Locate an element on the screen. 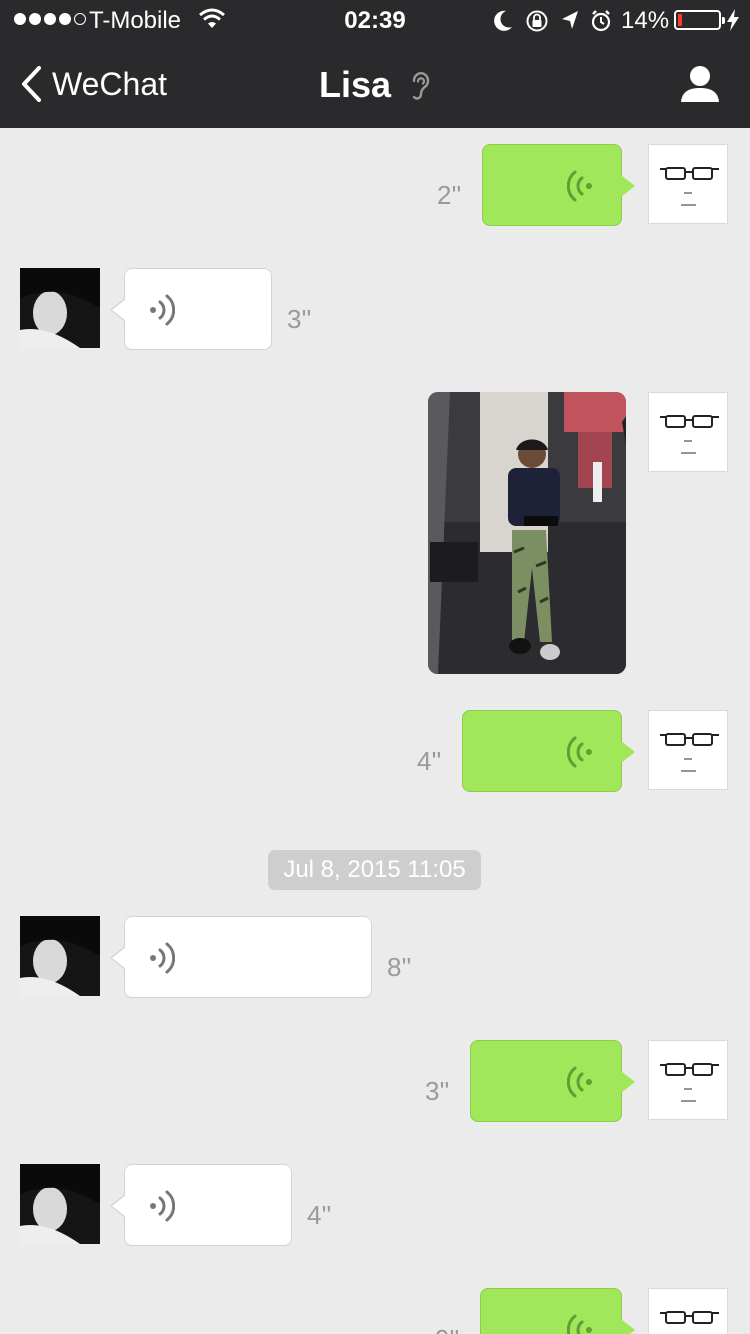 This screenshot has height=1334, width=750. message-sent-voice: 9'' is located at coordinates (375, 1303).